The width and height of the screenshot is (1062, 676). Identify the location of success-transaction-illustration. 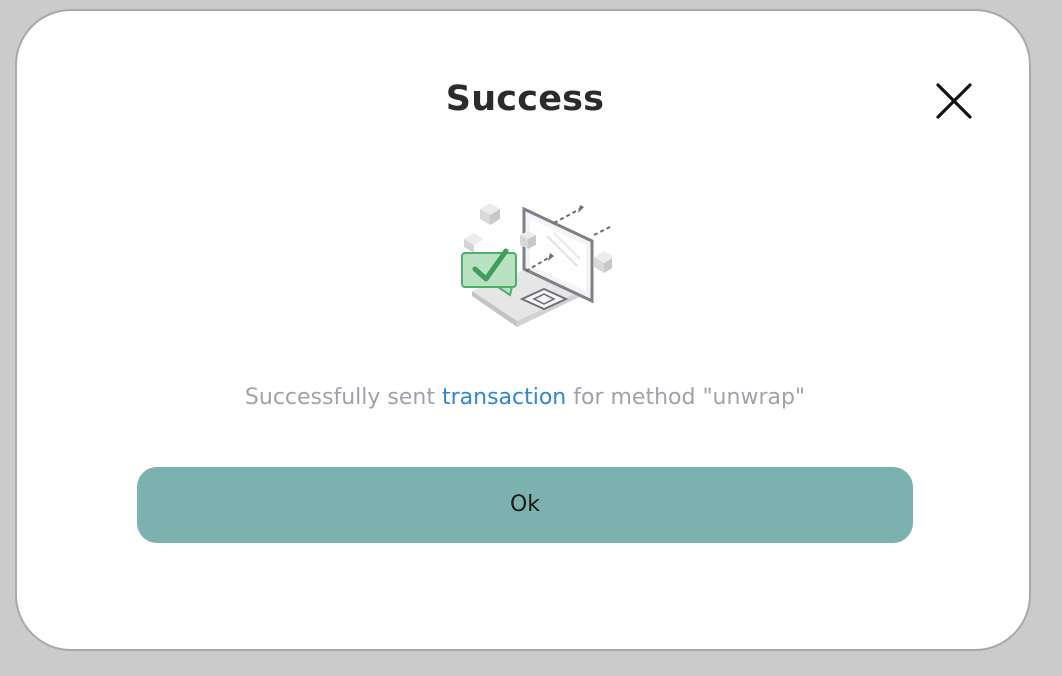
(532, 262).